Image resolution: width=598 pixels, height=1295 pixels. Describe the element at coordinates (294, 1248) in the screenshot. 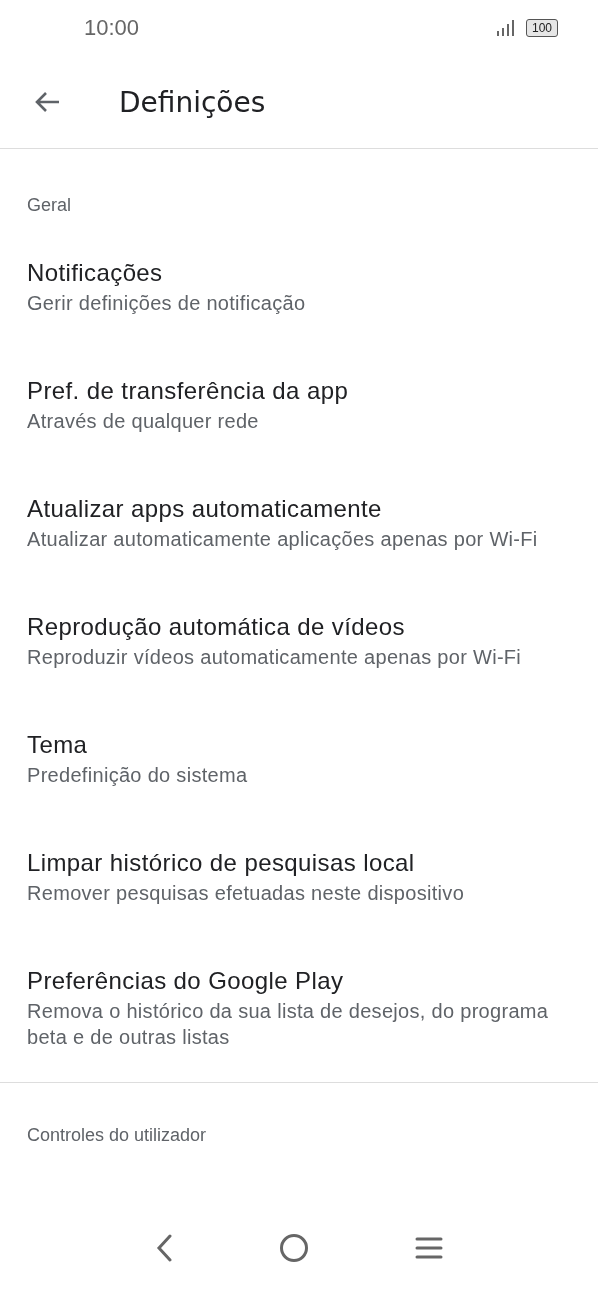

I see `home-icon` at that location.